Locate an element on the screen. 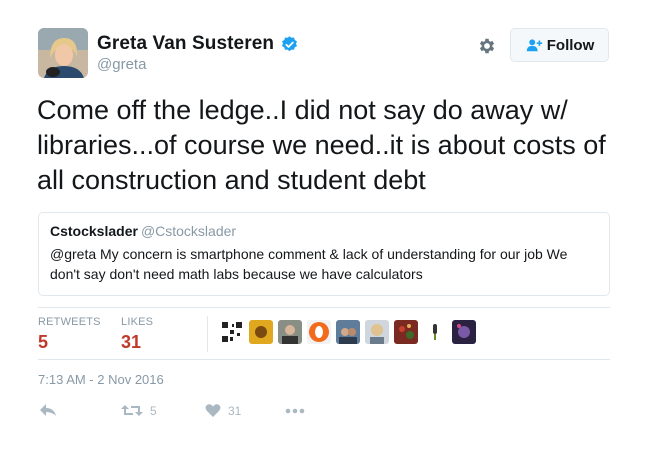 Image resolution: width=650 pixels, height=450 pixels. quoted-tweet-name: Cstockslader is located at coordinates (94, 231).